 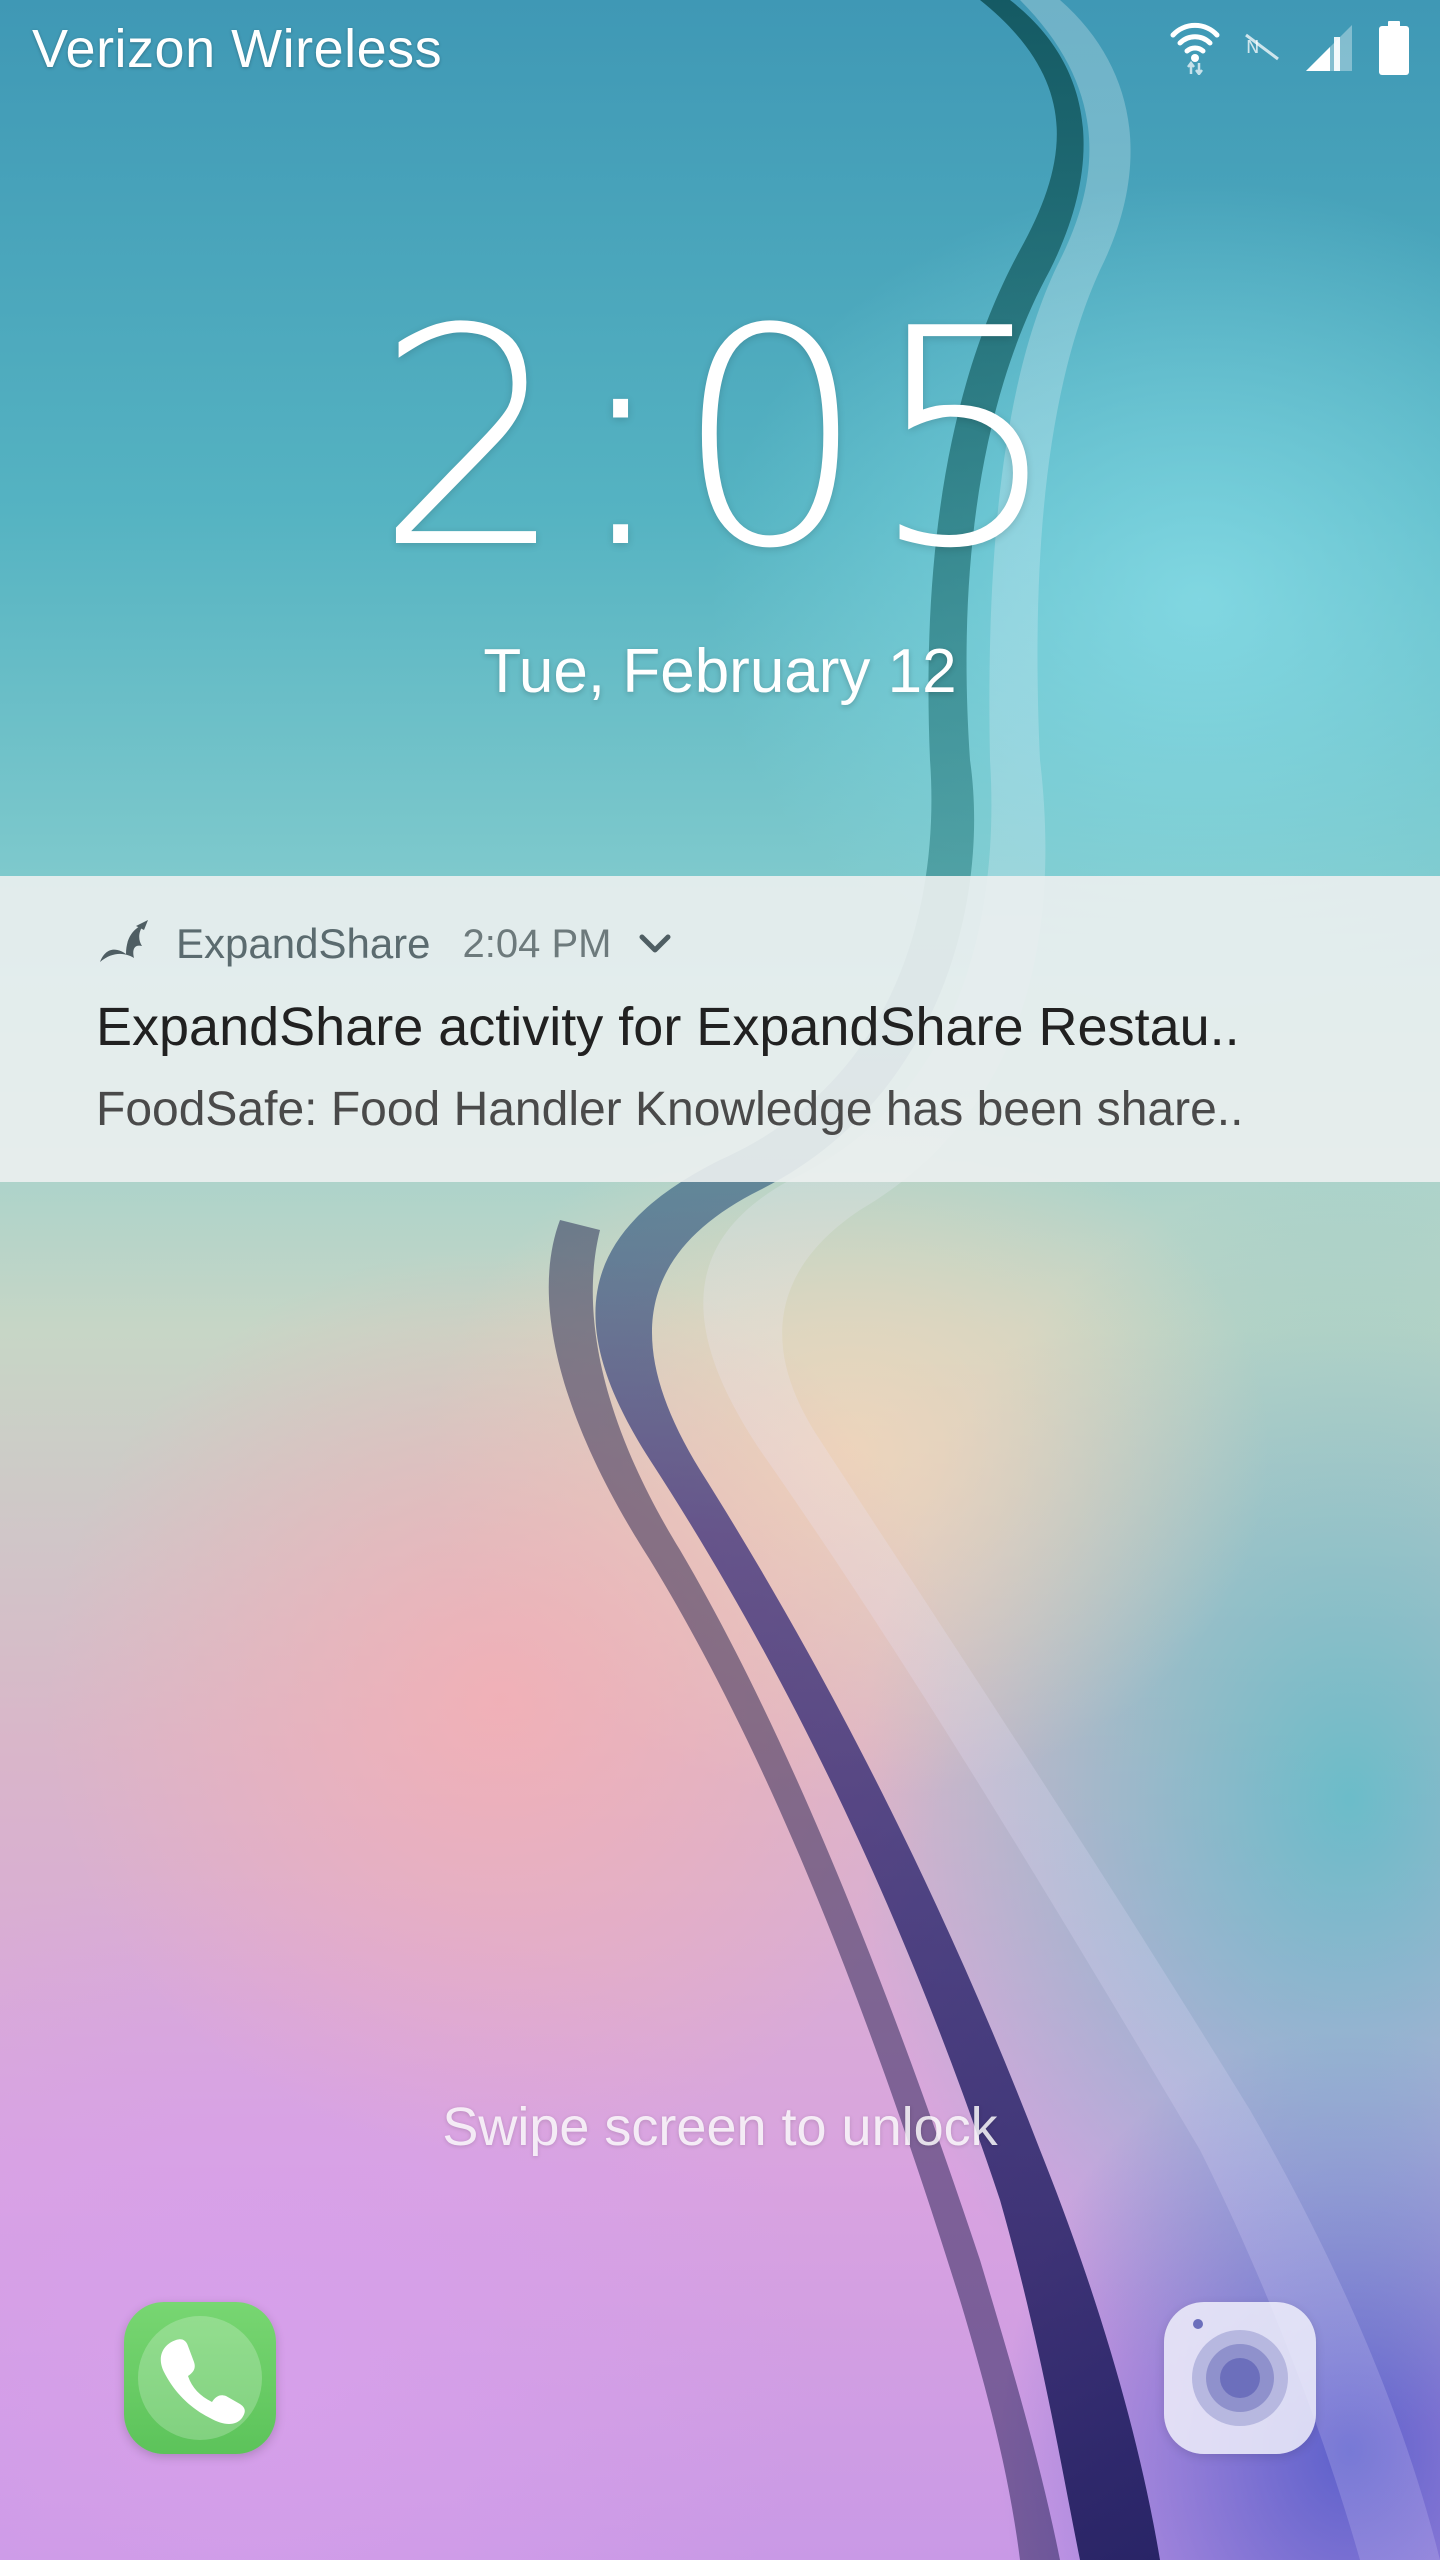 I want to click on phone-shortcut-button, so click(x=200, y=2378).